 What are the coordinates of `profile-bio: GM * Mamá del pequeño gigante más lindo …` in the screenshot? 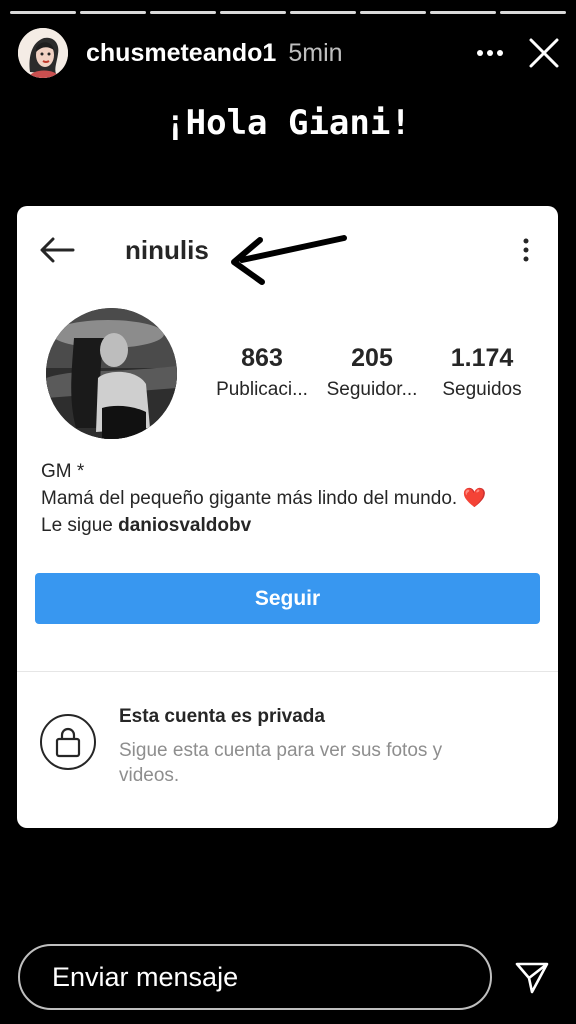 It's located at (291, 498).